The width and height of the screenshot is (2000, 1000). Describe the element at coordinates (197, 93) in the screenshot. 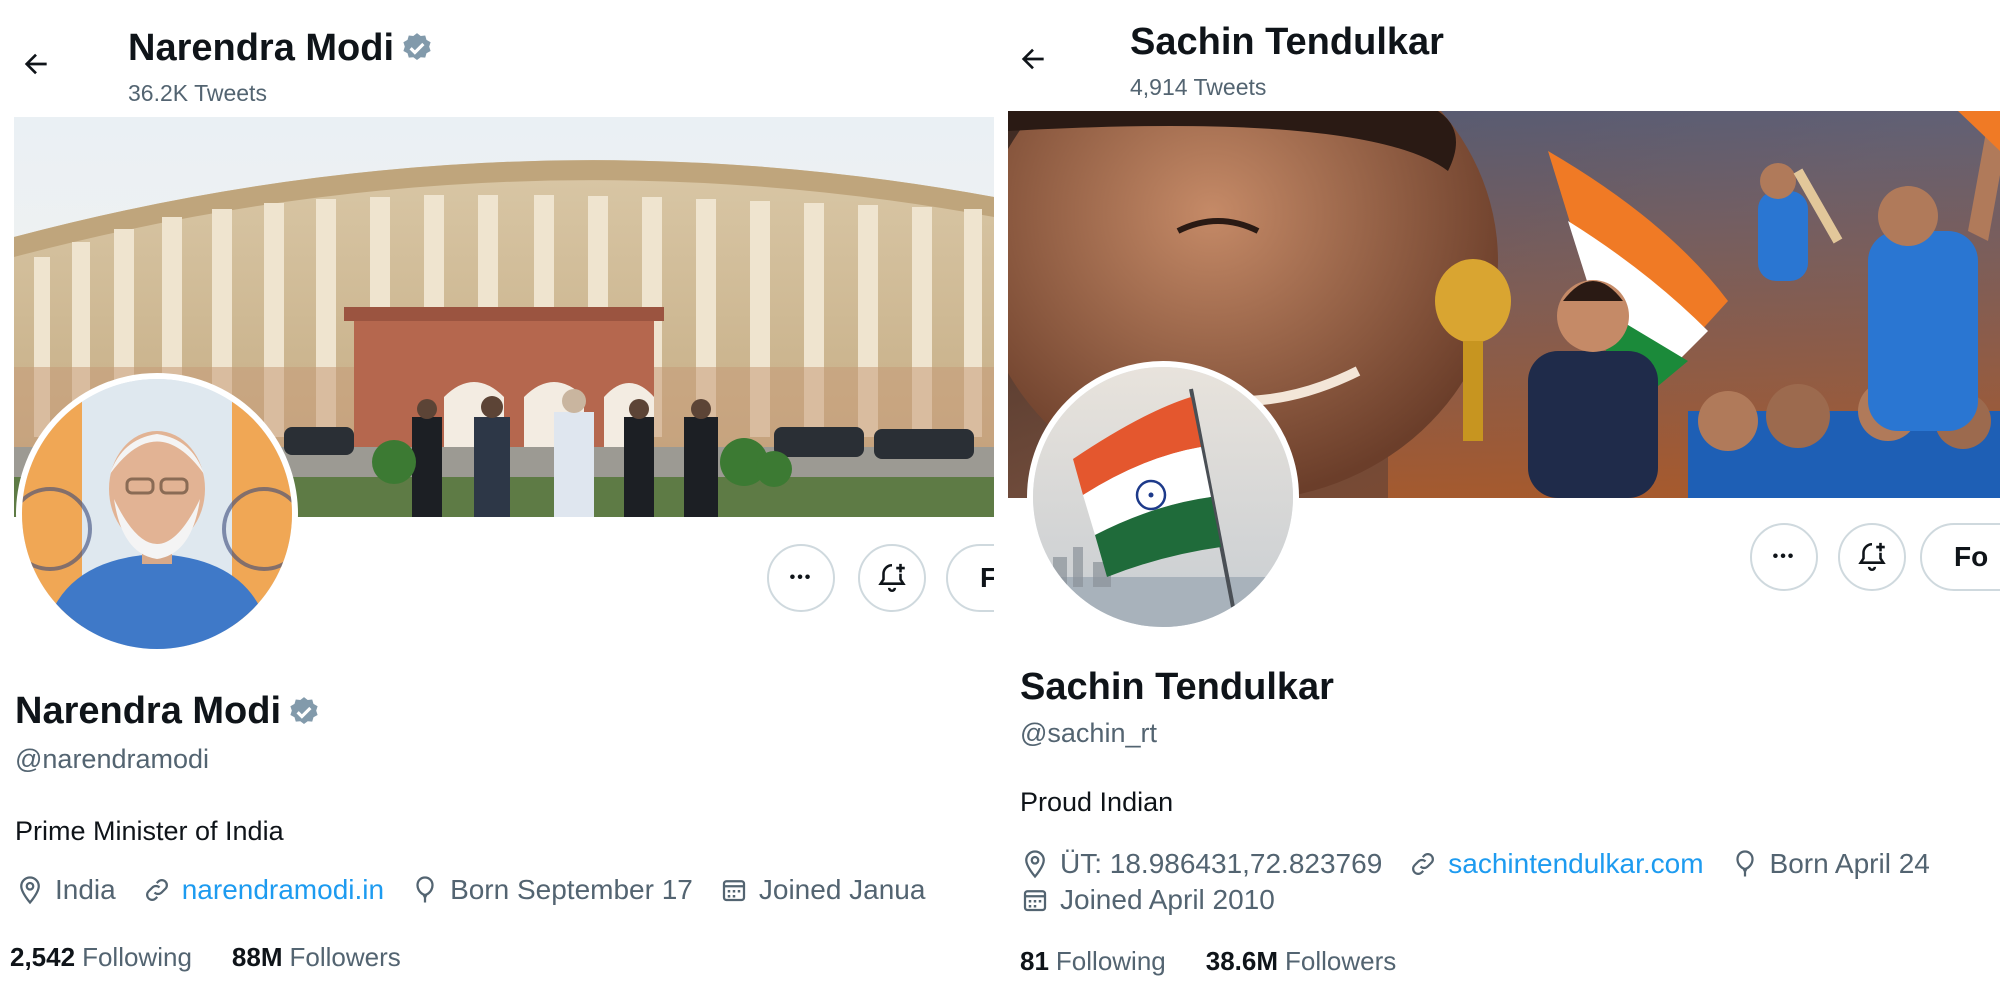

I see `header-tweet-count: 36.2K Tweets` at that location.